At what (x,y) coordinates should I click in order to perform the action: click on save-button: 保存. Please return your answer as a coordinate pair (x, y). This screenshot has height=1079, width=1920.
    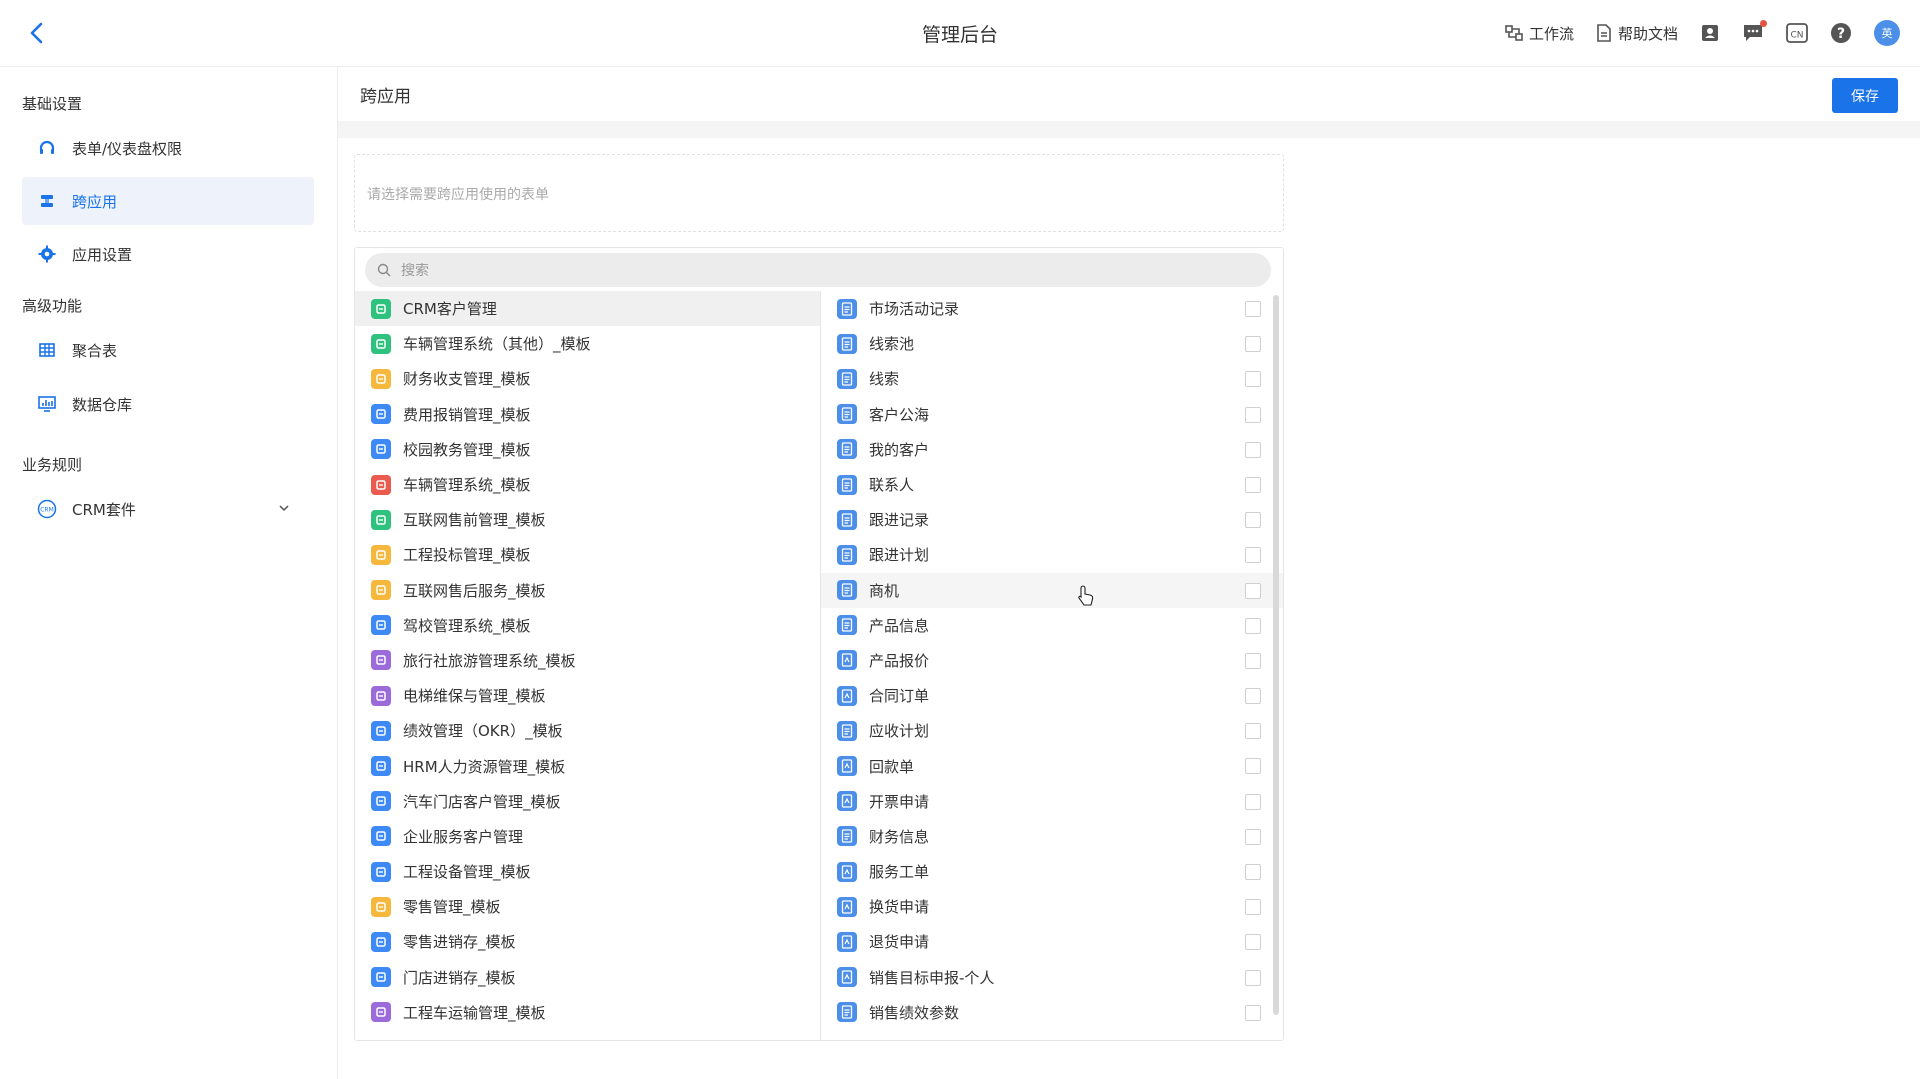
    Looking at the image, I should click on (1865, 95).